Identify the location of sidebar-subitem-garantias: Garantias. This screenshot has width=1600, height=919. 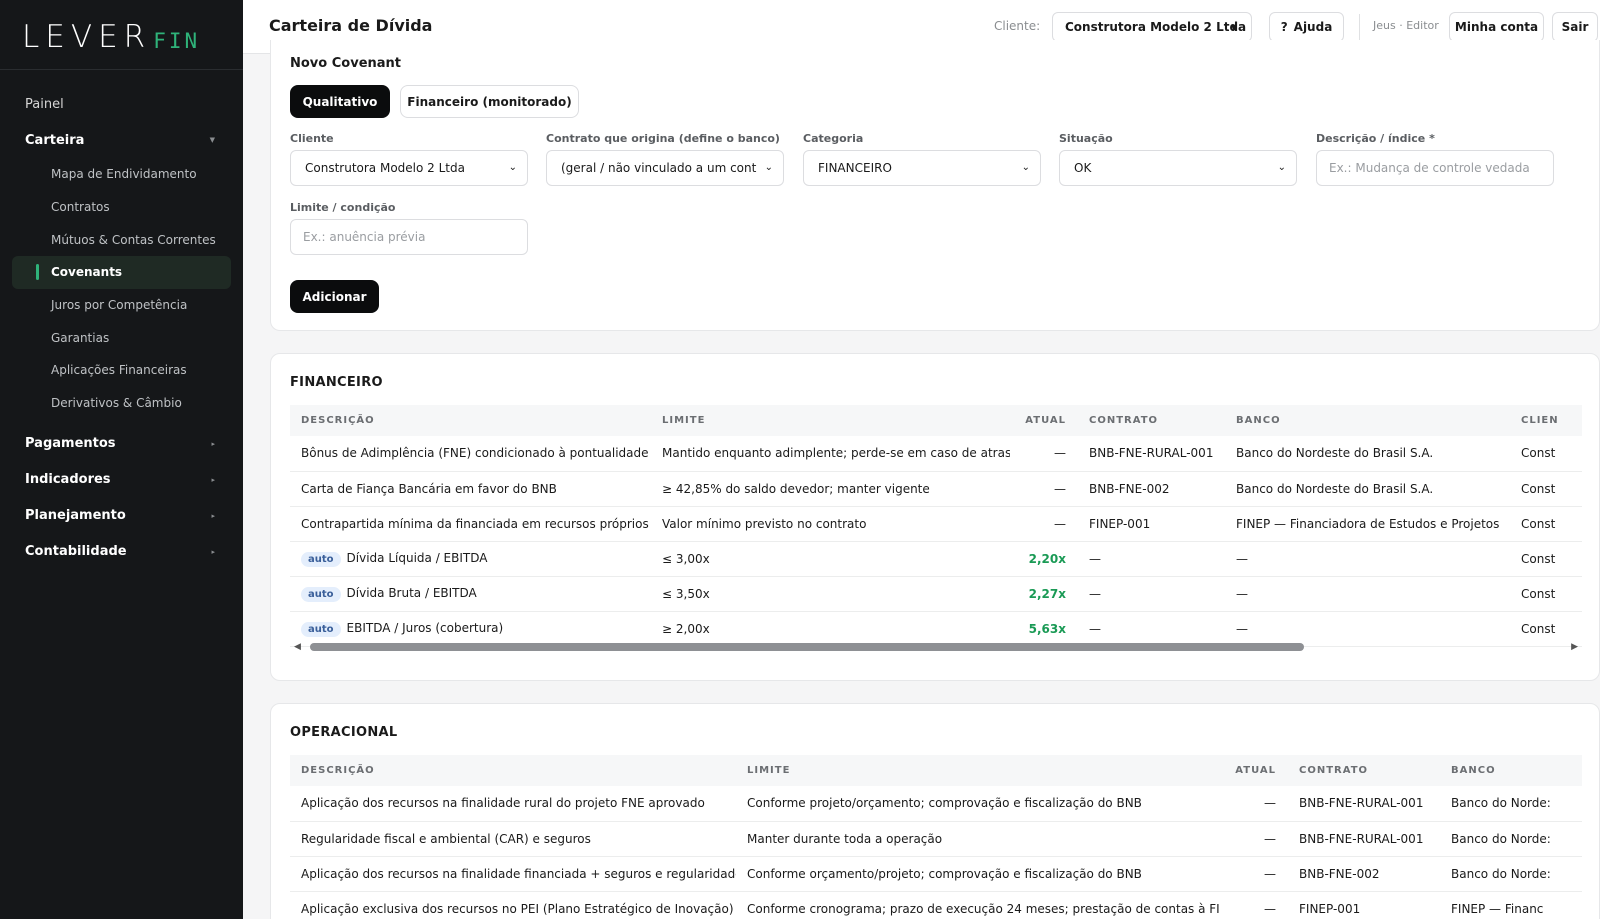
(121, 337).